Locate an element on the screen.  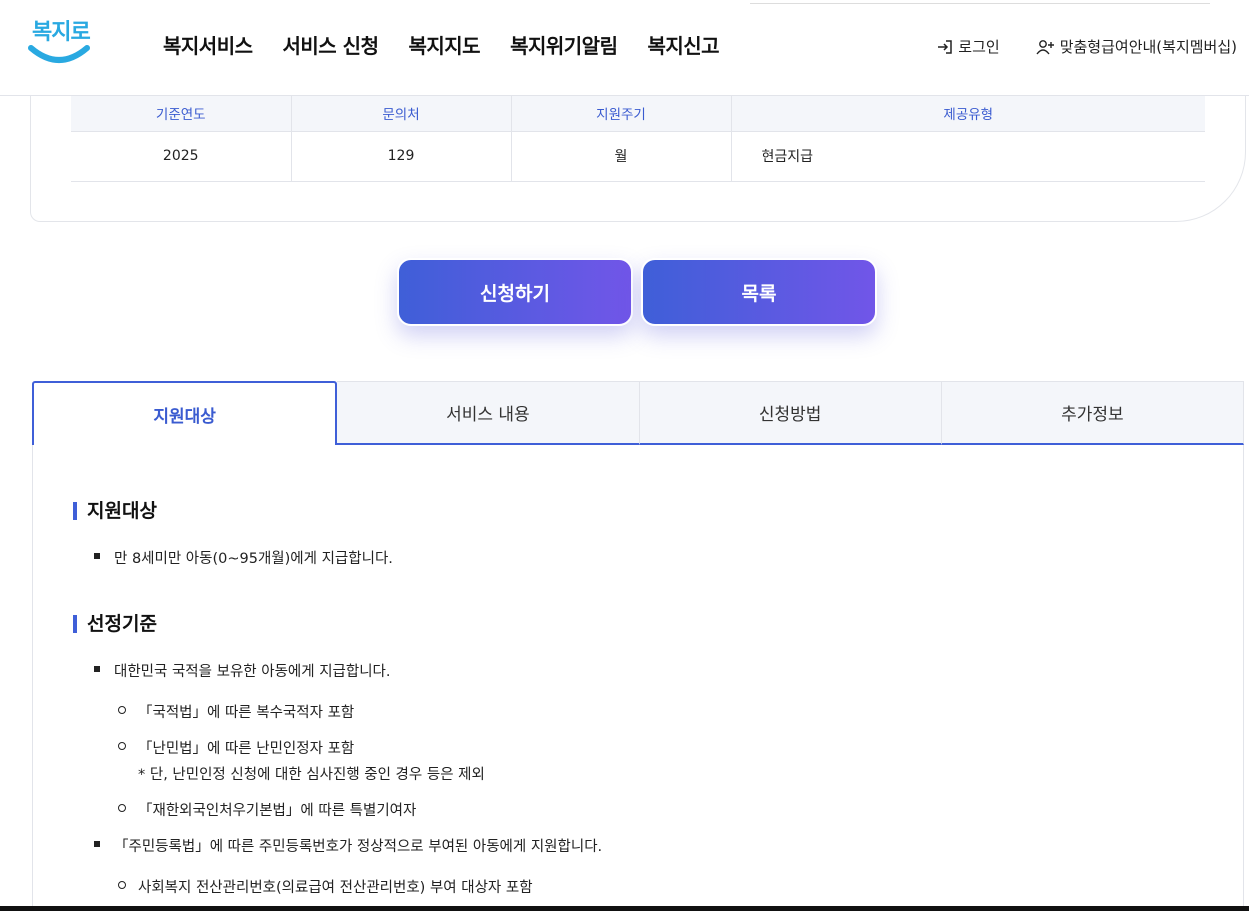
login-label: 로그인 is located at coordinates (979, 47).